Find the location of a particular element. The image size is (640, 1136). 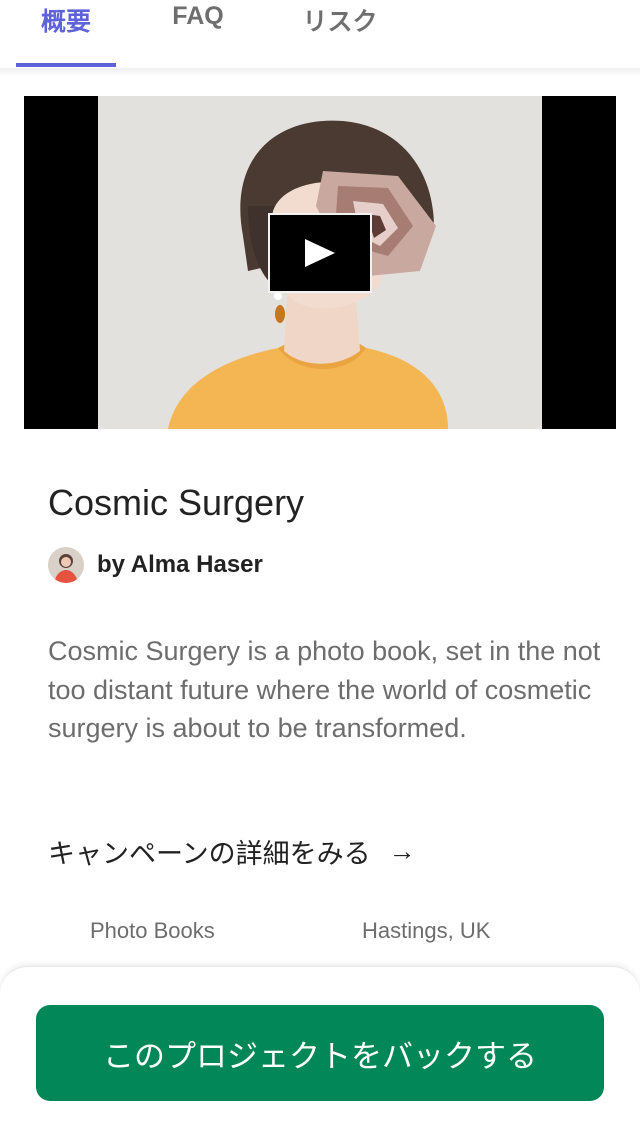

tab-bar: 概要 FAQ リスク is located at coordinates (320, 34).